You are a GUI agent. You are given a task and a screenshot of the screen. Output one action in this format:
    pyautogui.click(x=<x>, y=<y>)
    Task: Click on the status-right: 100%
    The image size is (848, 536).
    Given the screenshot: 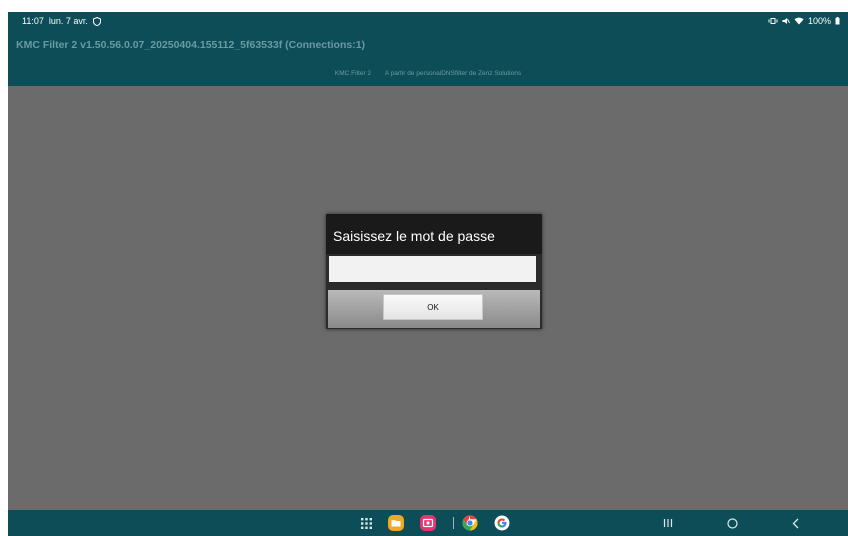 What is the action you would take?
    pyautogui.click(x=804, y=21)
    